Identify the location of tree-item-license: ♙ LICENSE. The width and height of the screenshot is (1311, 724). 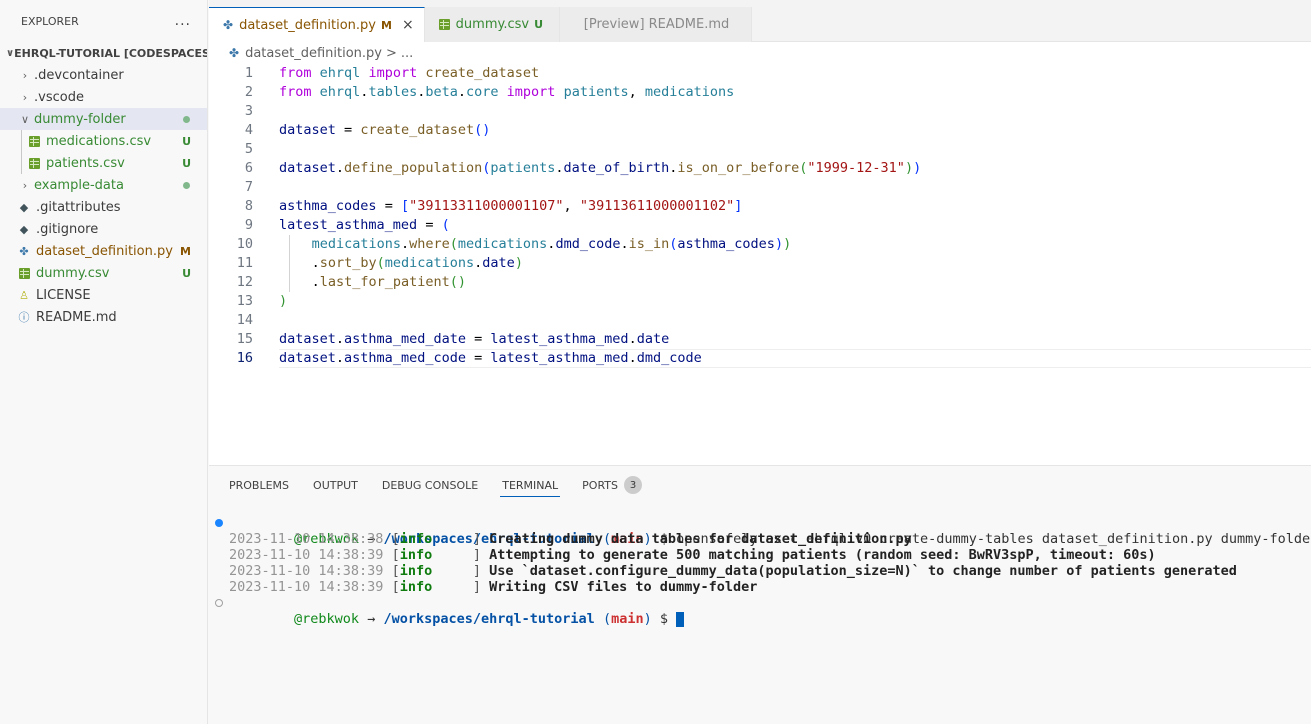
(103, 295).